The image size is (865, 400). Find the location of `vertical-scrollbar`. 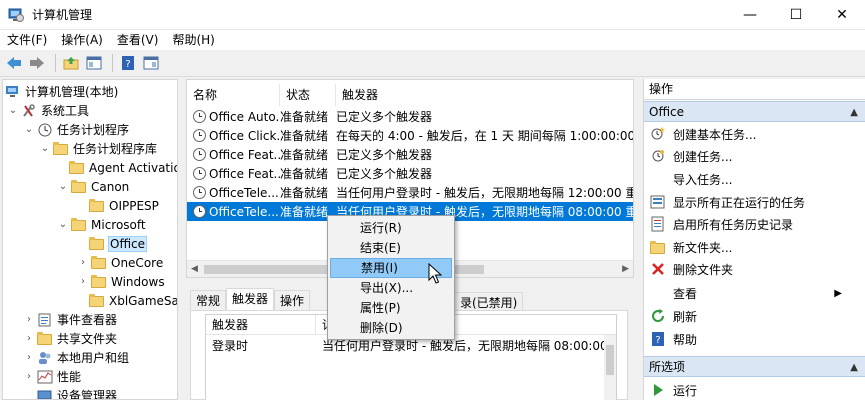

vertical-scrollbar is located at coordinates (610, 367).